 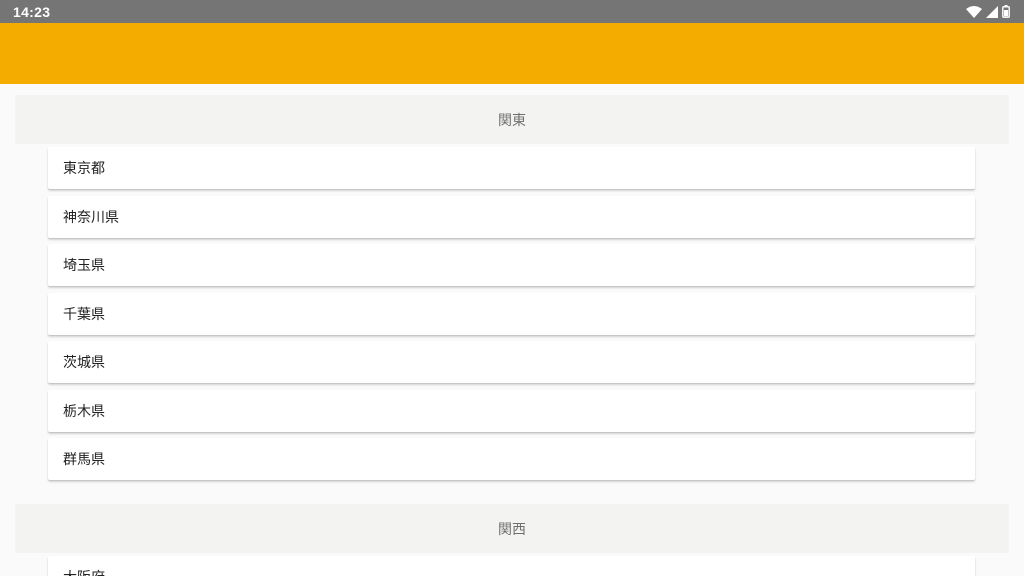 I want to click on list-item-chiba: 千葉県, so click(x=511, y=314).